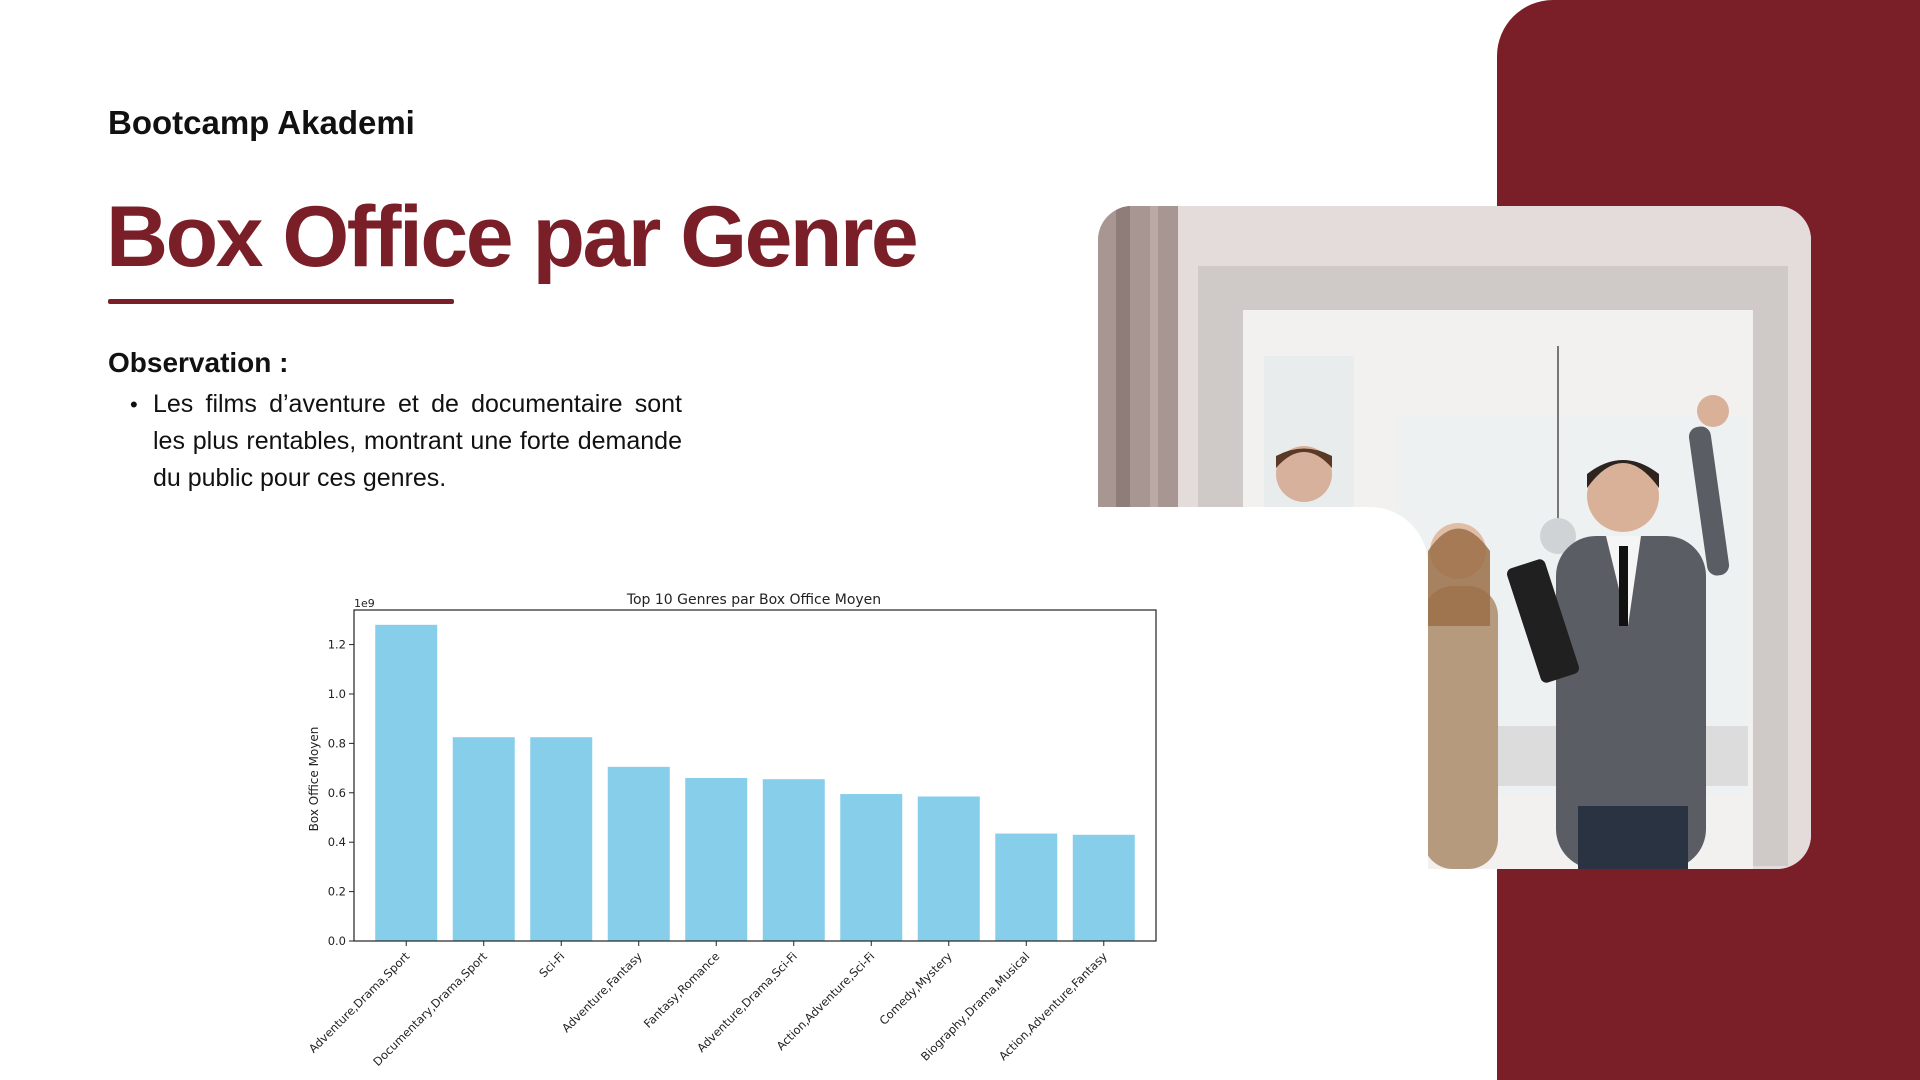 This screenshot has width=1920, height=1080. Describe the element at coordinates (915, 988) in the screenshot. I see `x-tick-label: Comedy,Mystery` at that location.